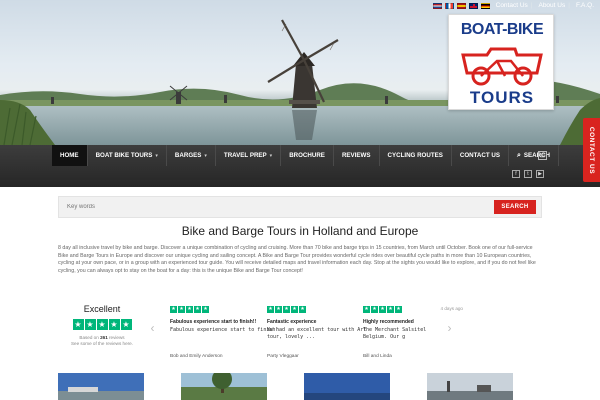 The width and height of the screenshot is (600, 400). Describe the element at coordinates (196, 356) in the screenshot. I see `review-author: Bob and Emily Anderson` at that location.